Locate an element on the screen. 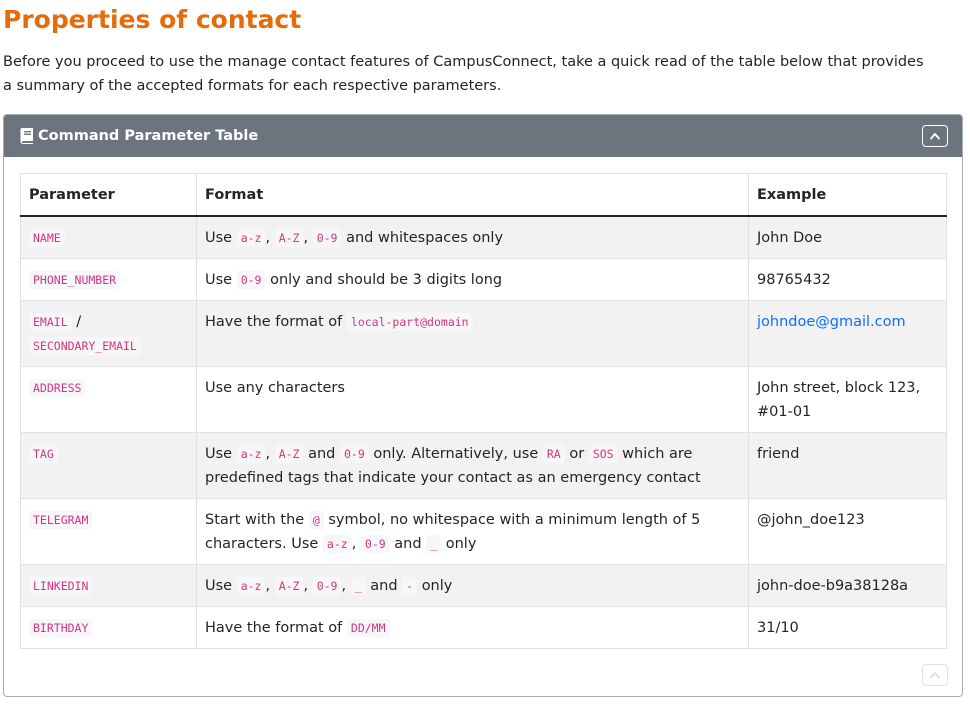 This screenshot has height=707, width=970. param-code: TAG is located at coordinates (43, 454).